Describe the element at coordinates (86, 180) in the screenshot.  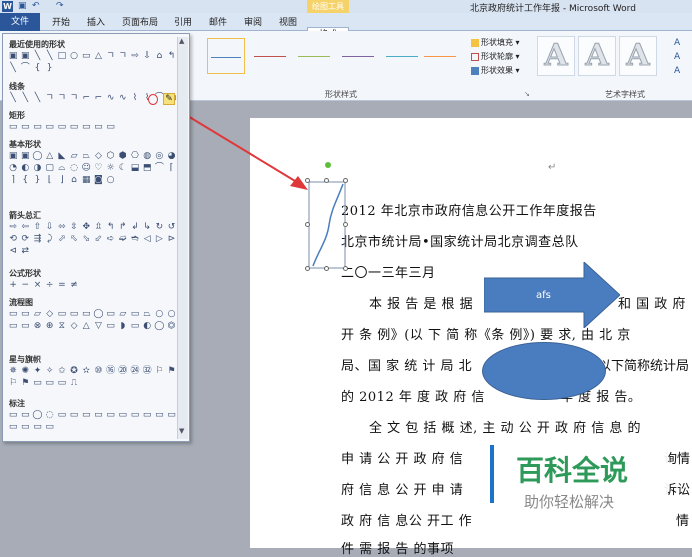
I see `shape-option-icon: ▦` at that location.